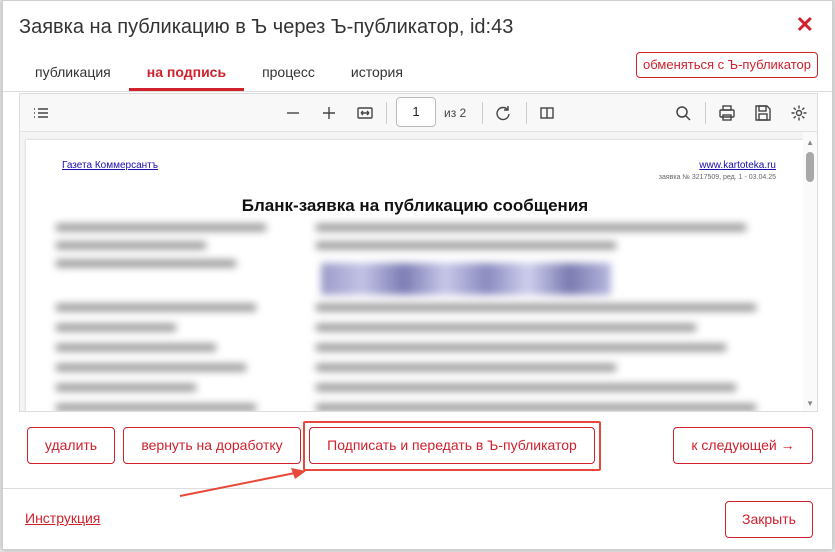 This screenshot has height=552, width=835. Describe the element at coordinates (683, 113) in the screenshot. I see `search-icon` at that location.